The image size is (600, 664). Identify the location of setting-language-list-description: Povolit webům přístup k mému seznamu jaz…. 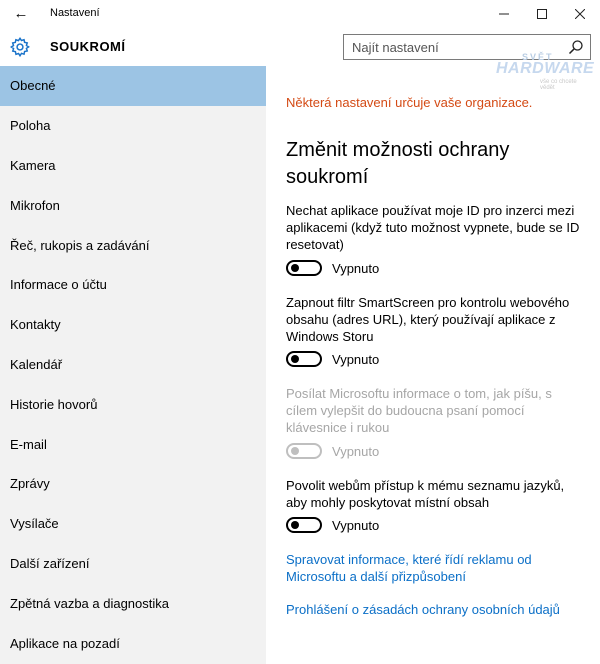
(425, 494).